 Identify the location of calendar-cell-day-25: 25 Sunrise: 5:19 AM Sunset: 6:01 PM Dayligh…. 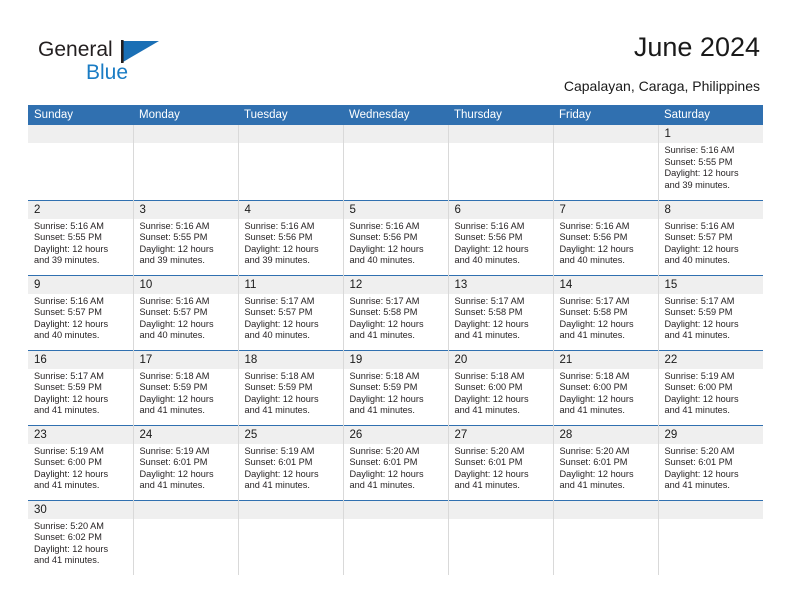
(290, 462).